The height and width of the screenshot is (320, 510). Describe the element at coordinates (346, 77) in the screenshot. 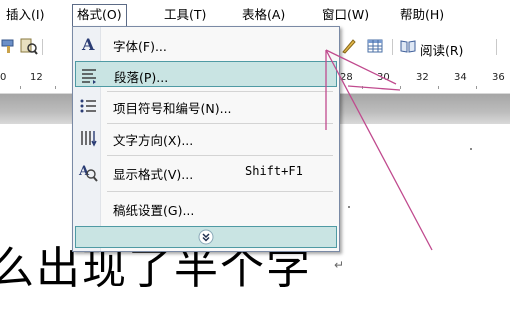

I see `ruler-tick-label: 28` at that location.